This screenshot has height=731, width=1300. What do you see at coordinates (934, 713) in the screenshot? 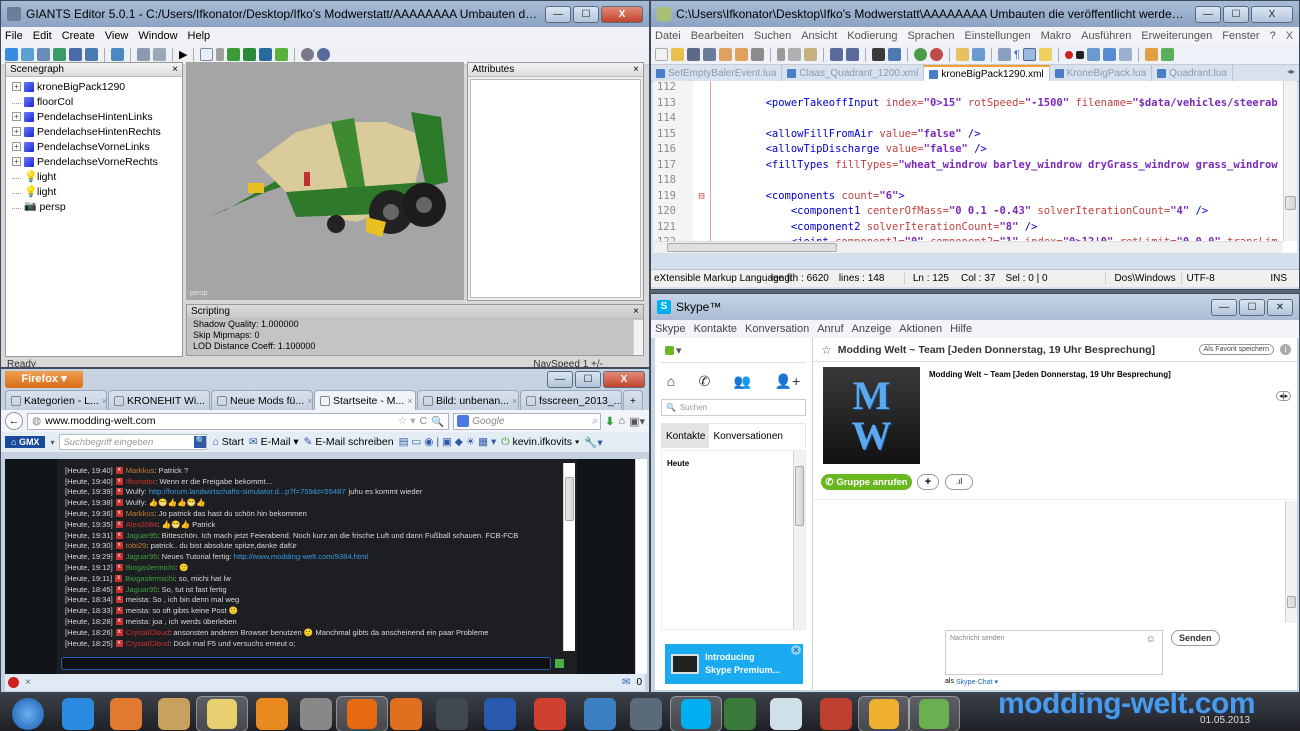
I see `notepad-plus-taskbar-icon` at bounding box center [934, 713].